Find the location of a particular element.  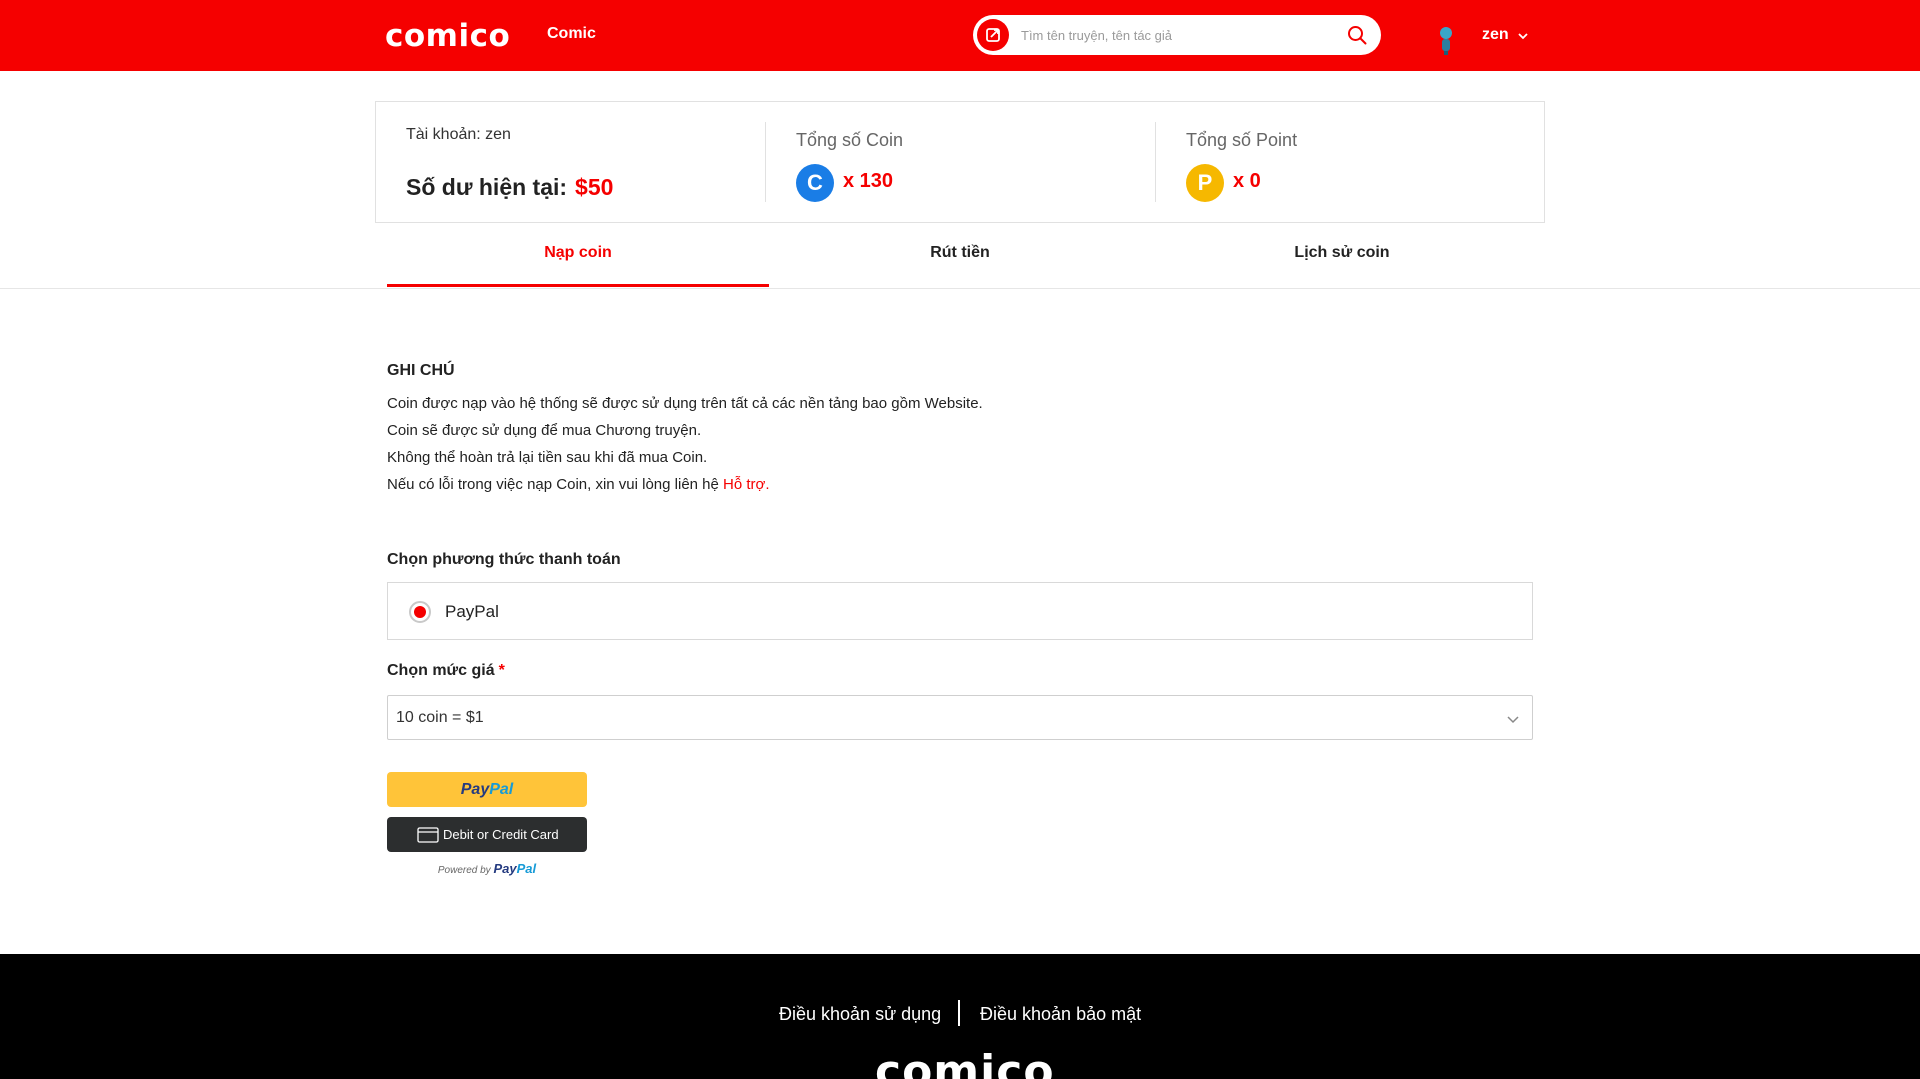

tab-nap-coin: Nạp coin is located at coordinates (578, 253).